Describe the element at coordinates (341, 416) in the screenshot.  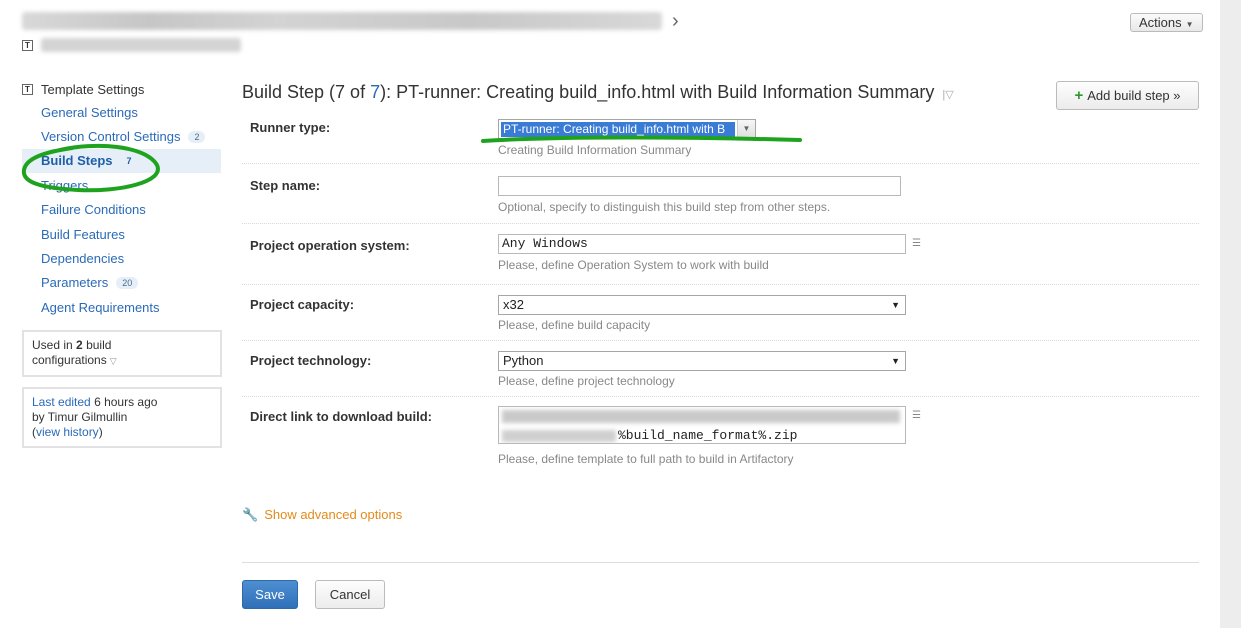
I see `download-link-label: Direct link to download build:` at that location.